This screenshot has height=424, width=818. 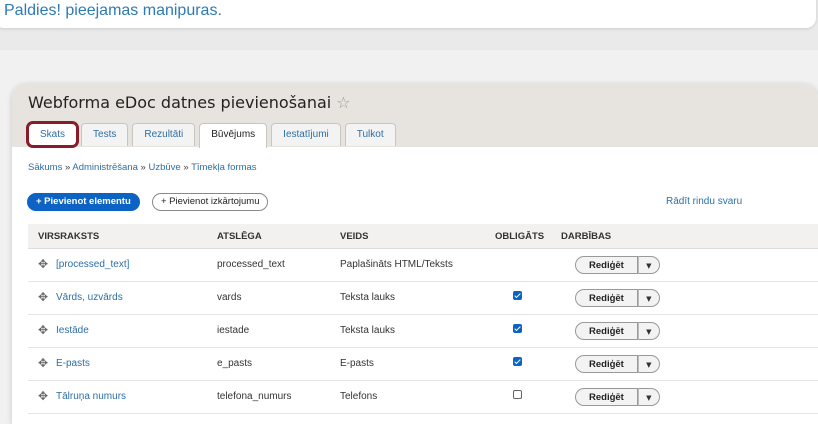 I want to click on element-type: Telefons, so click(x=359, y=396).